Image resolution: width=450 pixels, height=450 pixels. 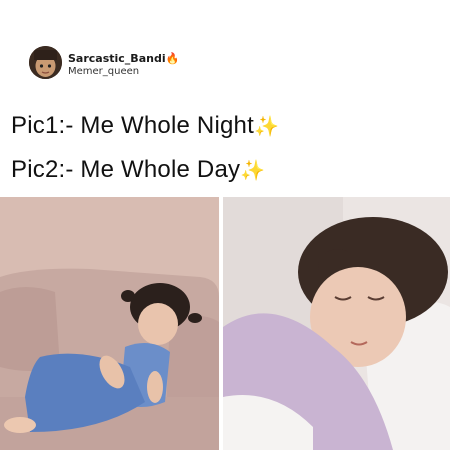 I want to click on author-block: Sarcastic_Bandi🔥 Memer_queen, so click(x=123, y=62).